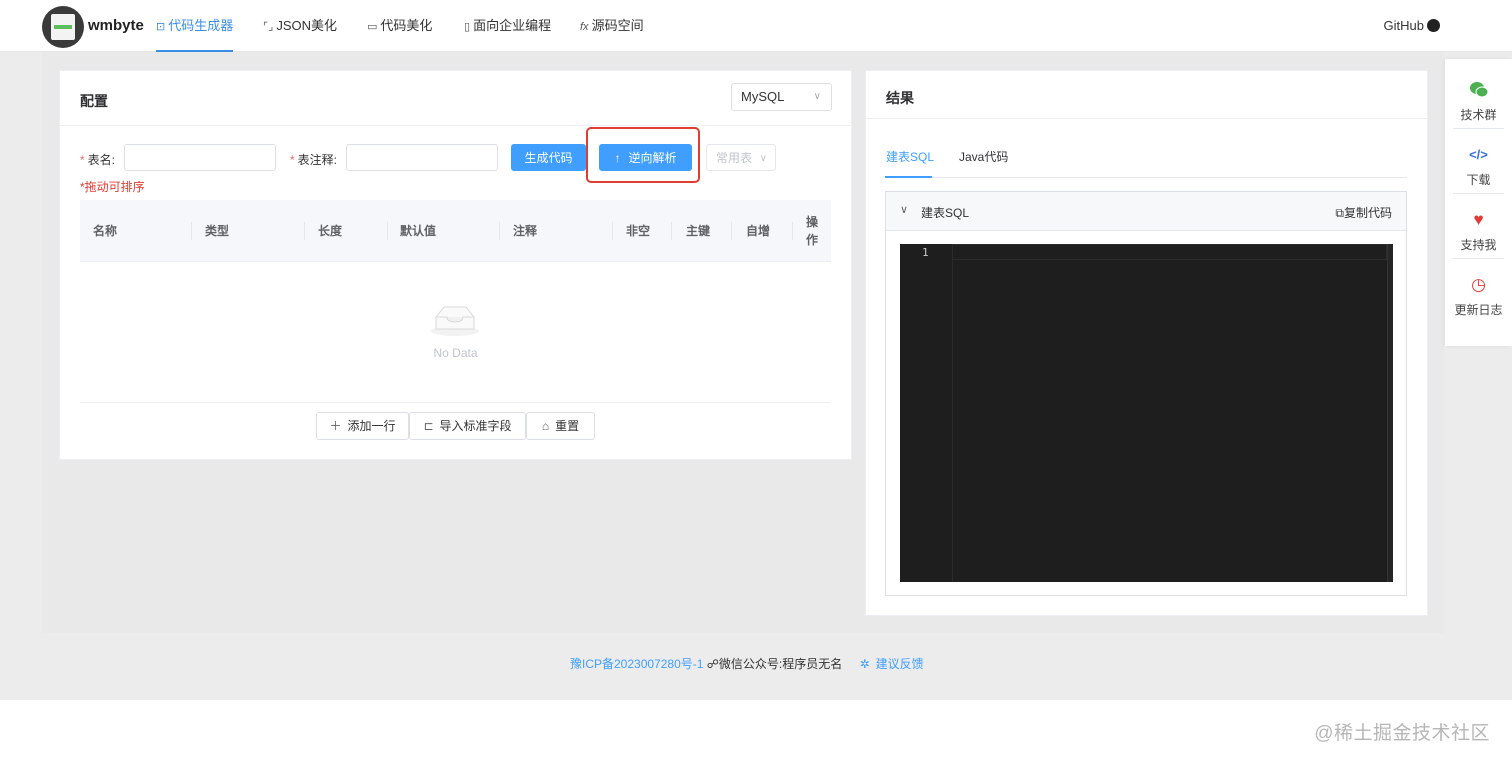 Image resolution: width=1512 pixels, height=762 pixels. What do you see at coordinates (422, 157) in the screenshot?
I see `table-comment-input` at bounding box center [422, 157].